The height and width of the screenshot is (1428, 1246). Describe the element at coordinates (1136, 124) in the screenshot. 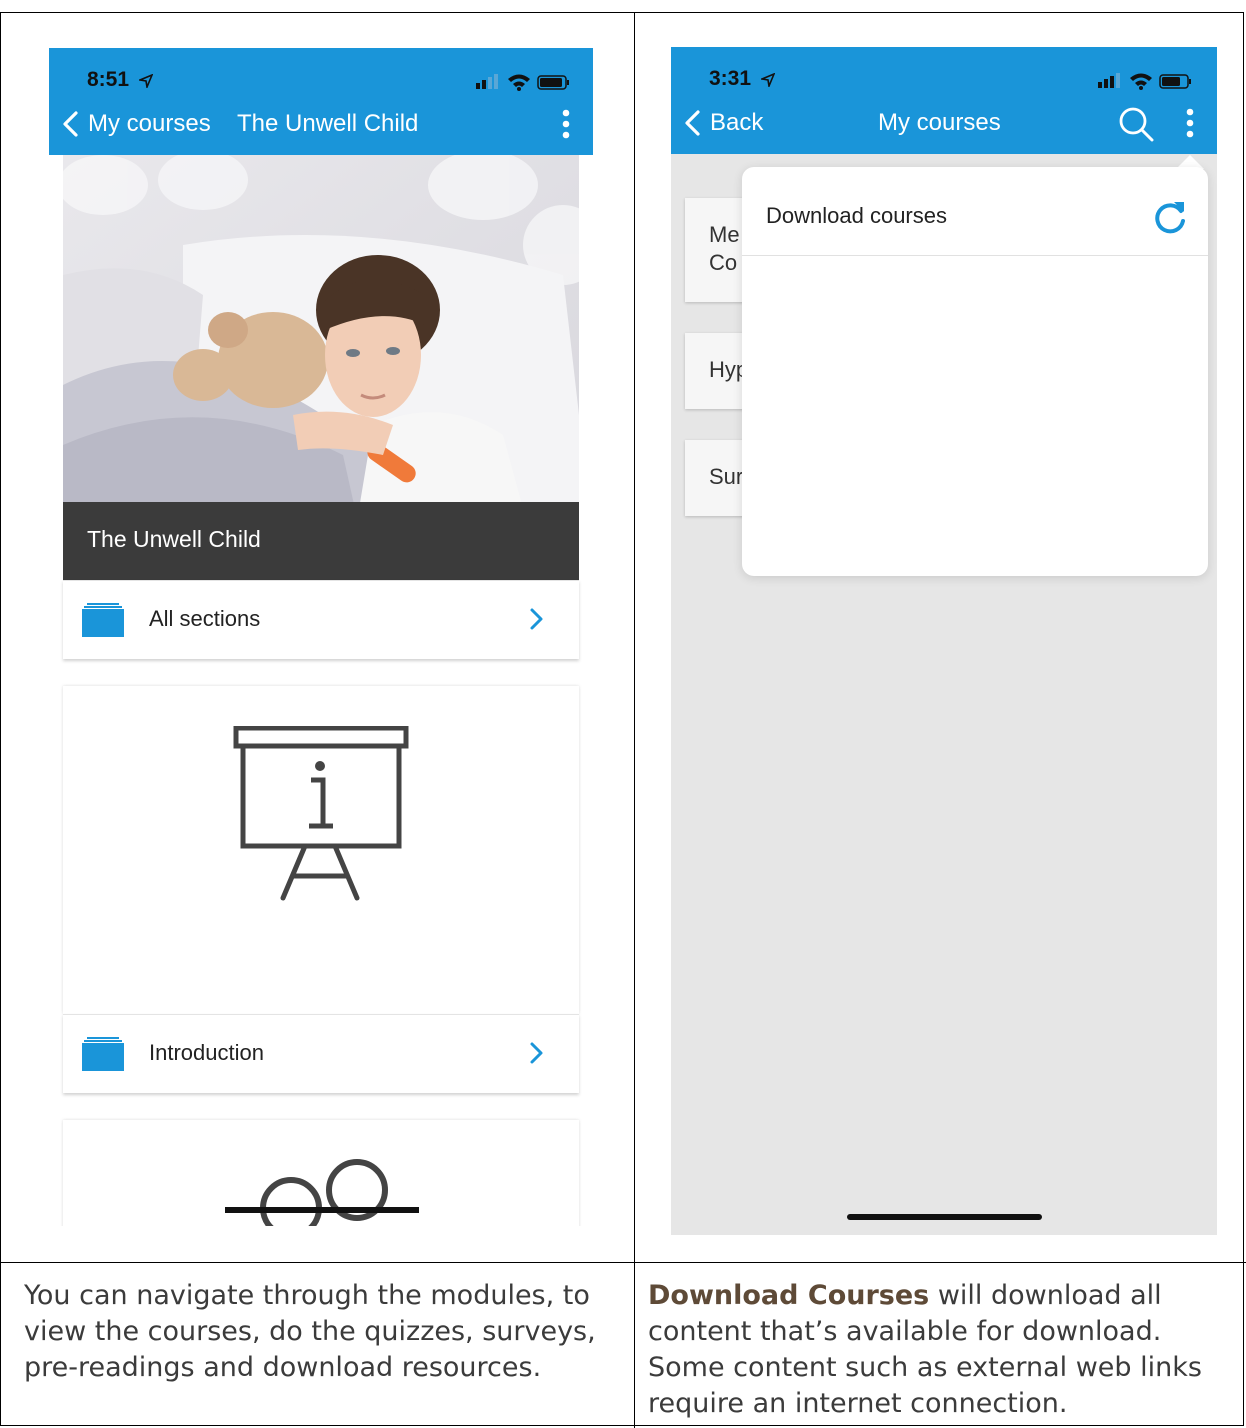

I see `search-icon` at that location.